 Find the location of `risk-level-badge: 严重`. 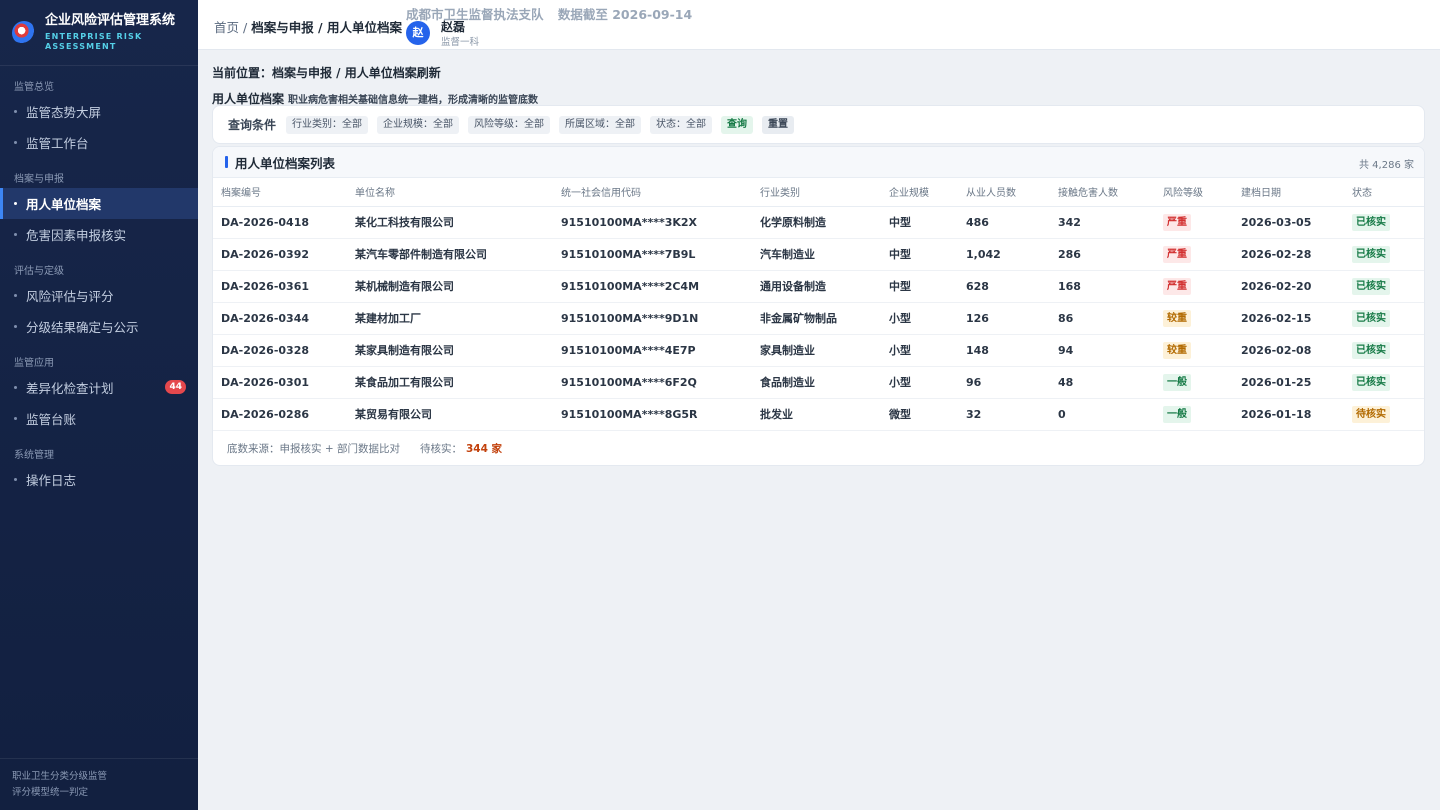

risk-level-badge: 严重 is located at coordinates (1177, 254).